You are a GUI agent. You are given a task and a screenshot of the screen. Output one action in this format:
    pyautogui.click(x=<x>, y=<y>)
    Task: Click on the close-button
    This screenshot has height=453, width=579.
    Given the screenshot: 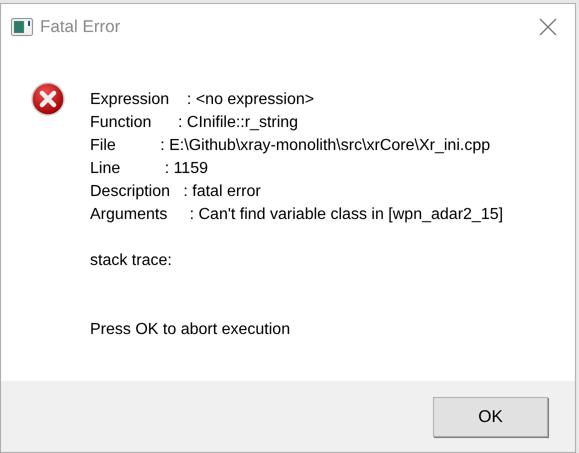 What is the action you would take?
    pyautogui.click(x=548, y=27)
    